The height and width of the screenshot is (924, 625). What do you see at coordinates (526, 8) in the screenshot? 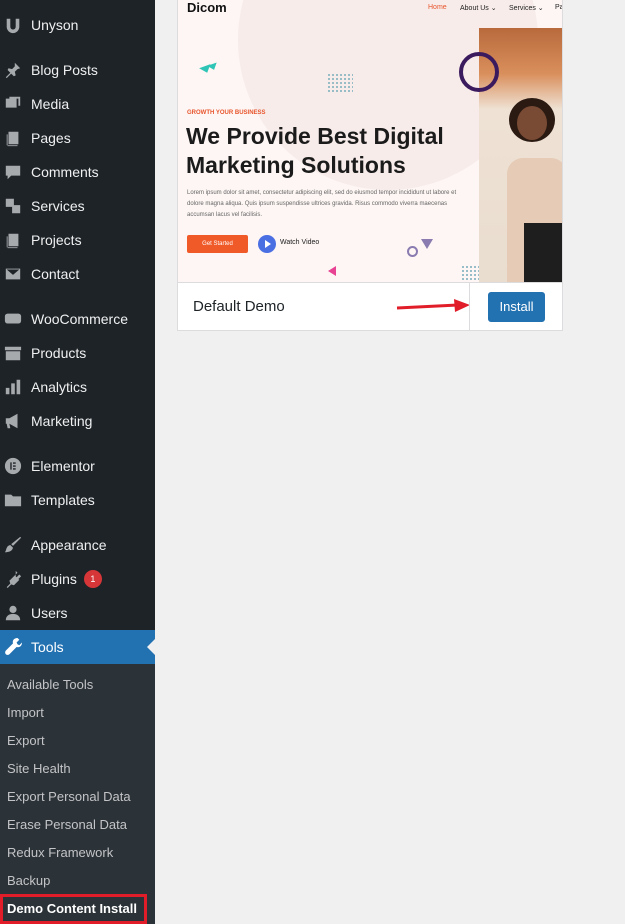
I see `preview-nav-services: Services ⌄` at bounding box center [526, 8].